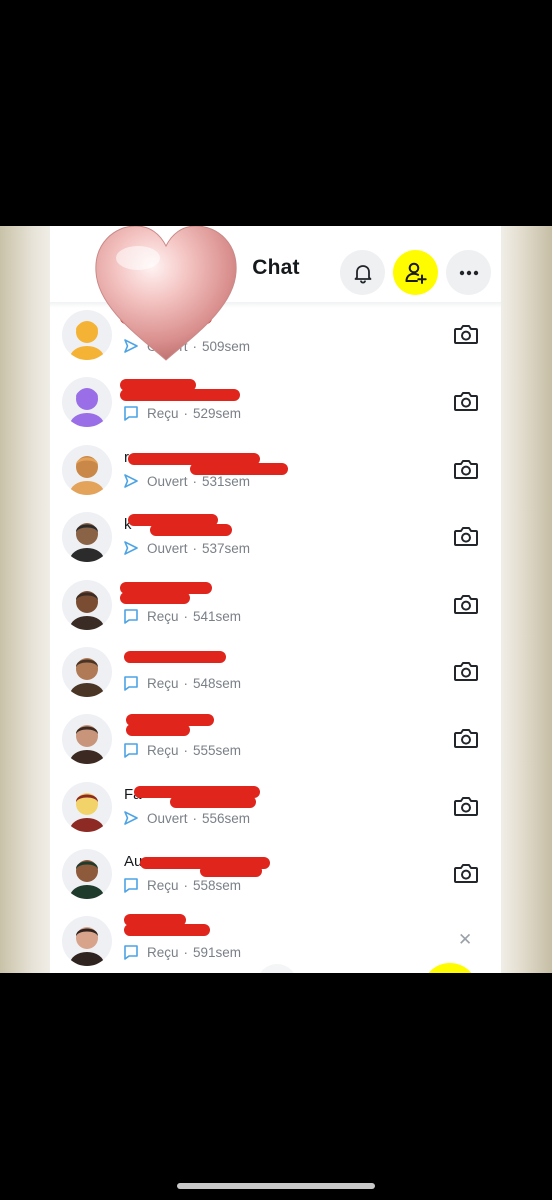 This screenshot has width=552, height=1200. What do you see at coordinates (182, 683) in the screenshot?
I see `chat-status: Reçu · 548sem` at bounding box center [182, 683].